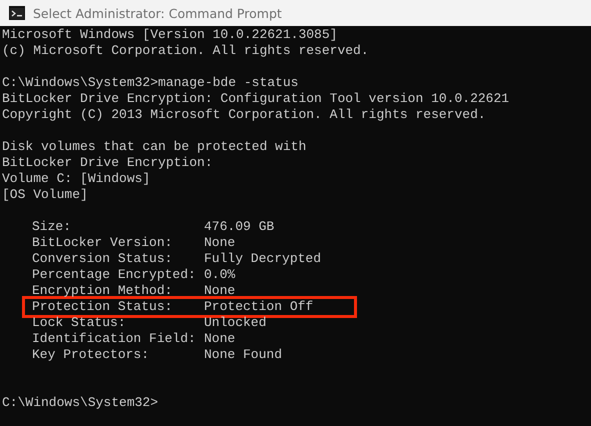 Image resolution: width=591 pixels, height=426 pixels. What do you see at coordinates (220, 275) in the screenshot?
I see `field-value: 0.0%` at bounding box center [220, 275].